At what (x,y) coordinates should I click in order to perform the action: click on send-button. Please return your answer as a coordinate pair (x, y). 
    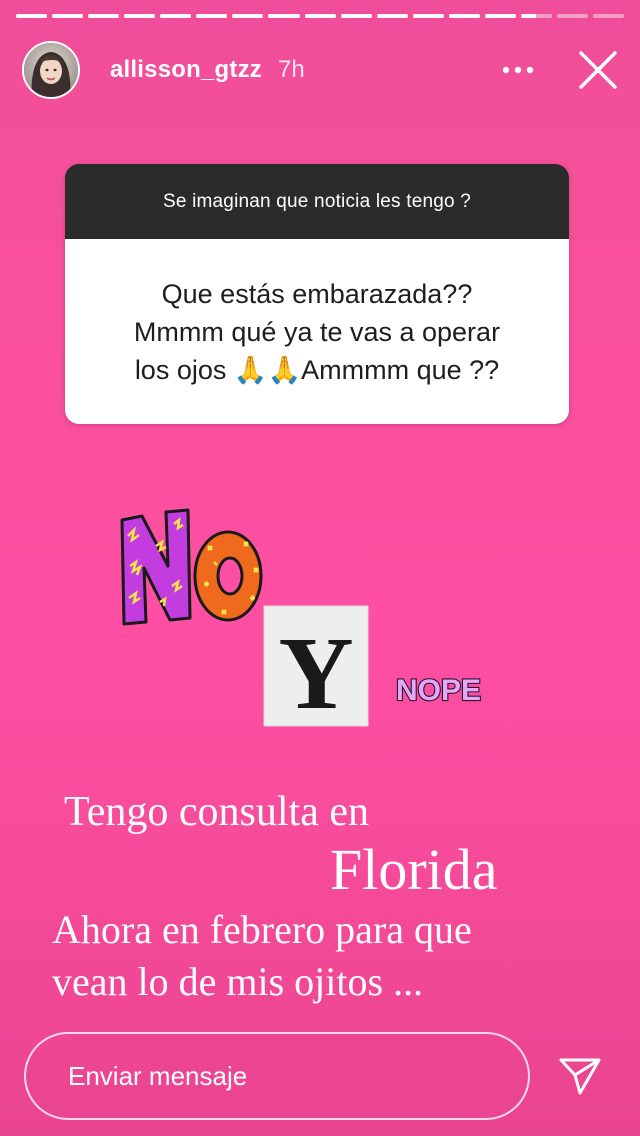
    Looking at the image, I should click on (580, 1076).